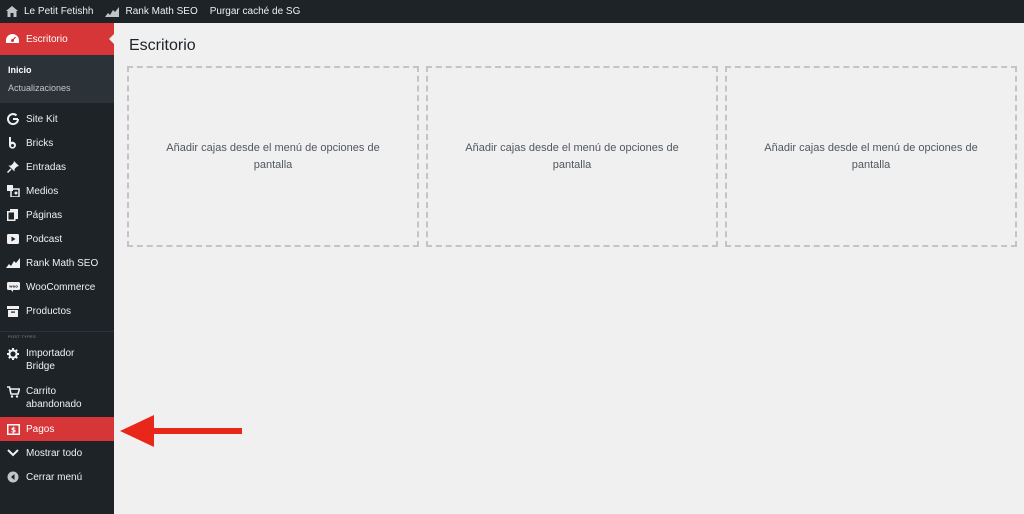 The height and width of the screenshot is (514, 1024). Describe the element at coordinates (59, 11) in the screenshot. I see `site-name-label: Le Petit Fetishh` at that location.